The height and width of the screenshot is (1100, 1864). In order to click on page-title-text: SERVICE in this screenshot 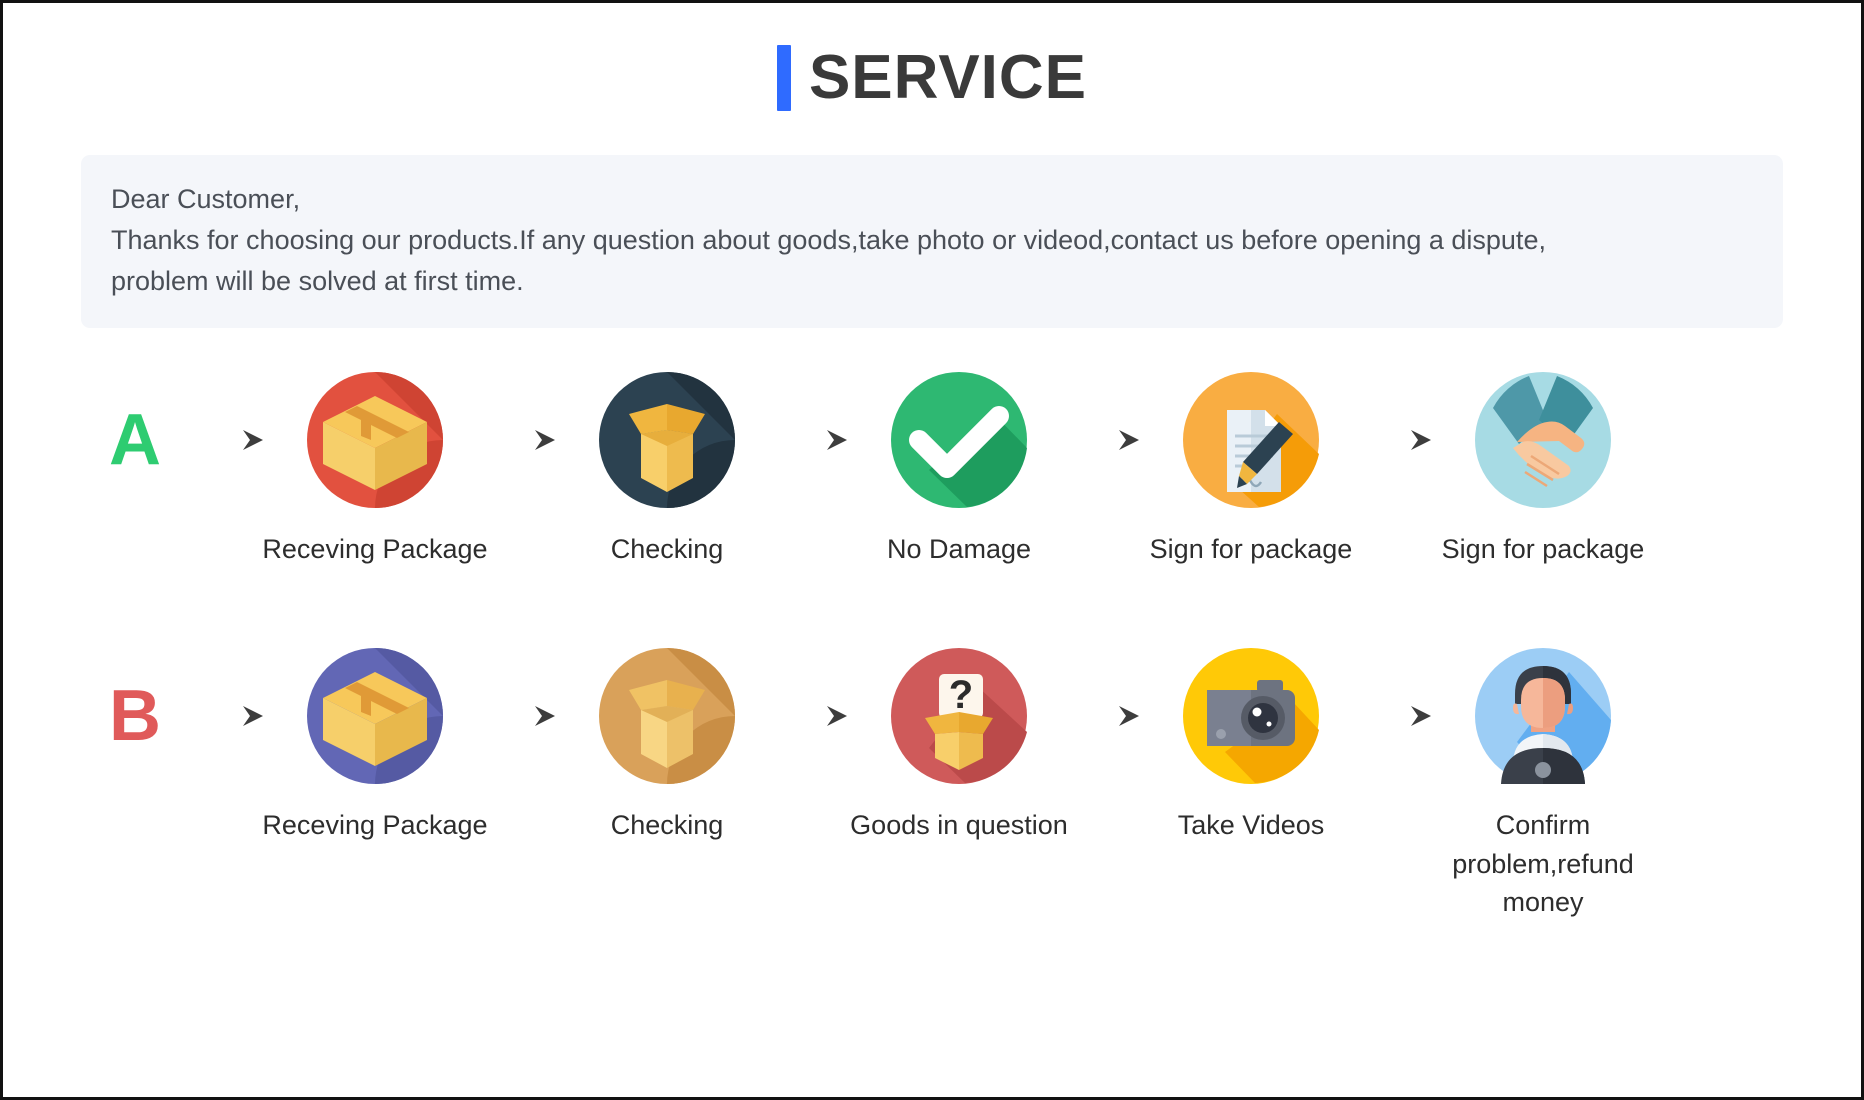, I will do `click(948, 77)`.